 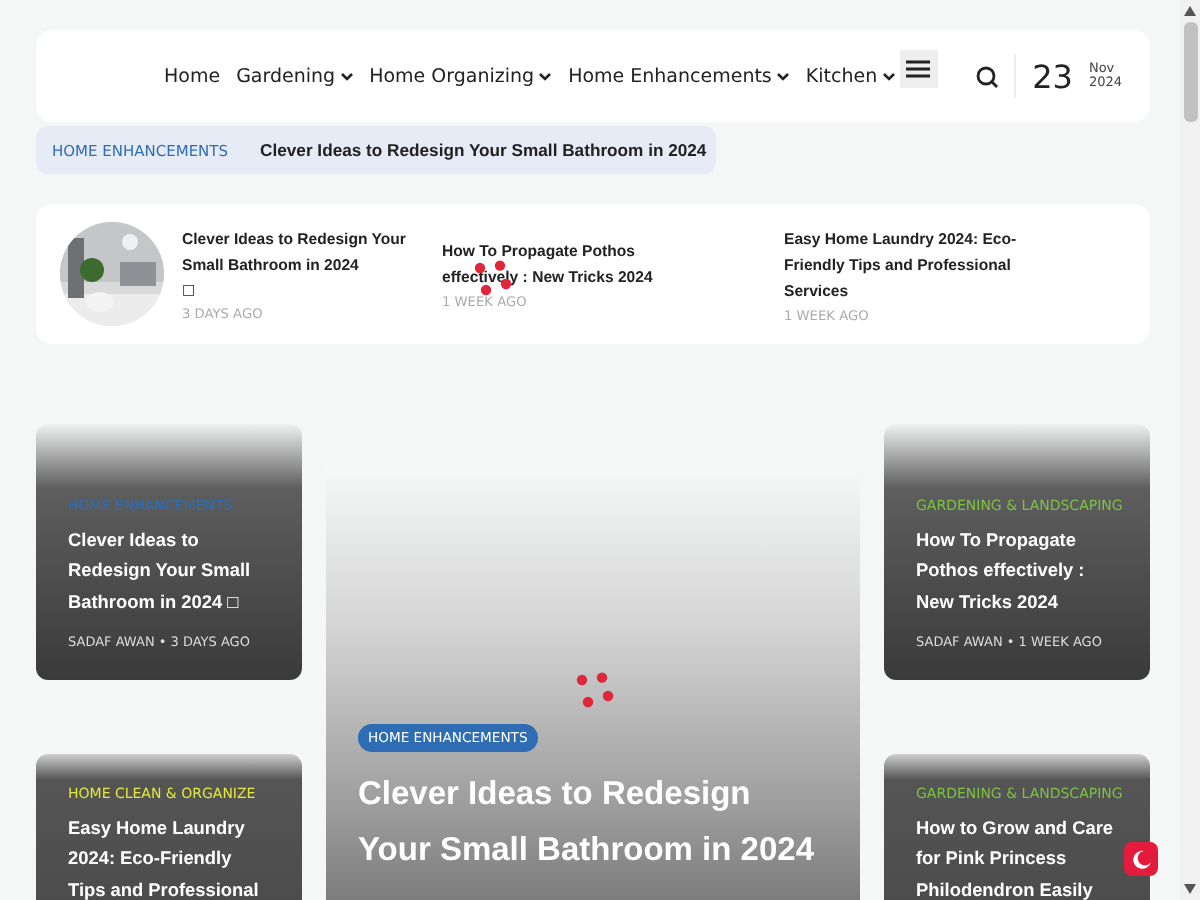 I want to click on article-title: Clever Ideas to Redesign Your Small Bathroom in 2024 □, so click(x=169, y=572).